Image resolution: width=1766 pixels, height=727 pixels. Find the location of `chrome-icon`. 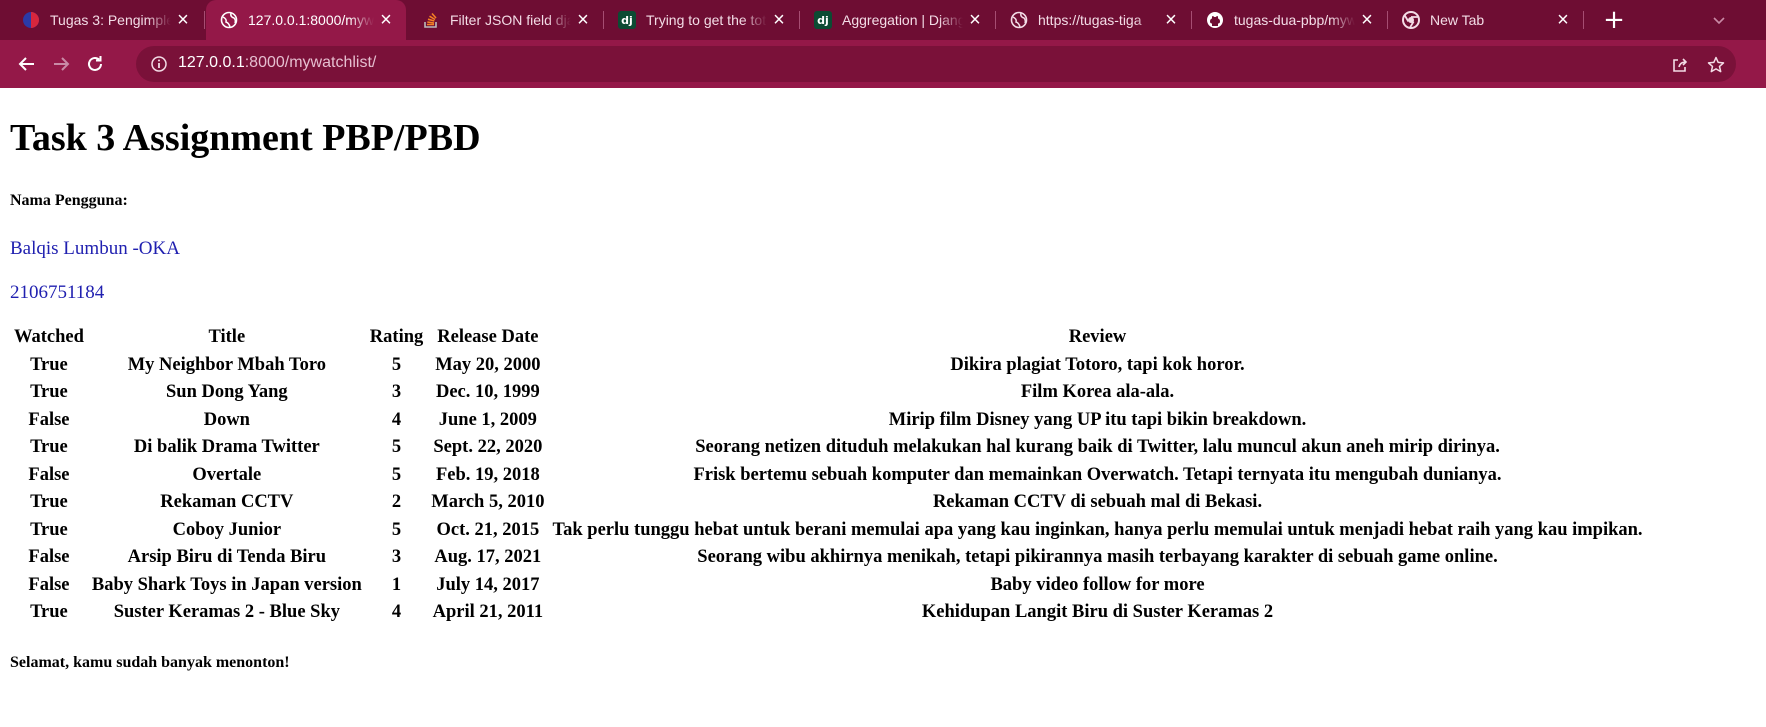

chrome-icon is located at coordinates (1411, 20).